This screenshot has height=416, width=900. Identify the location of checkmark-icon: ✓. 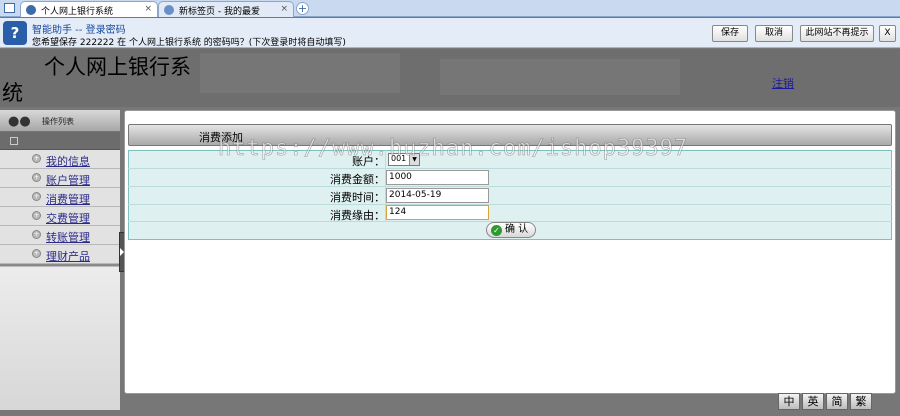
(496, 230).